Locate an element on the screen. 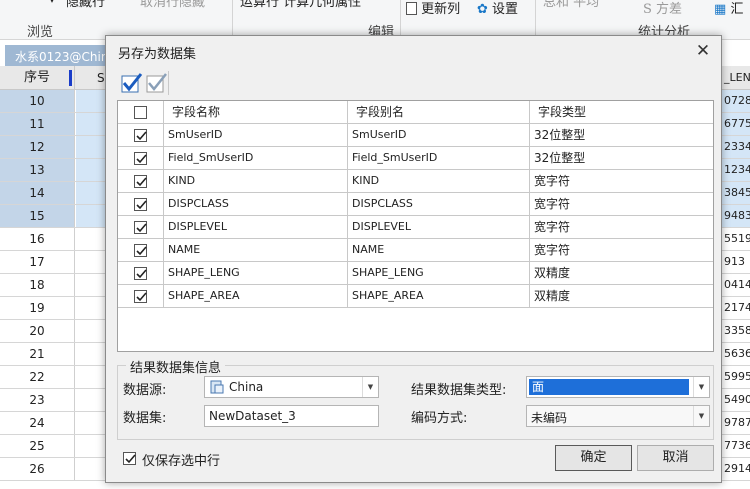 The width and height of the screenshot is (750, 489). unhide-rows-button: 取消行隐藏 is located at coordinates (172, 5).